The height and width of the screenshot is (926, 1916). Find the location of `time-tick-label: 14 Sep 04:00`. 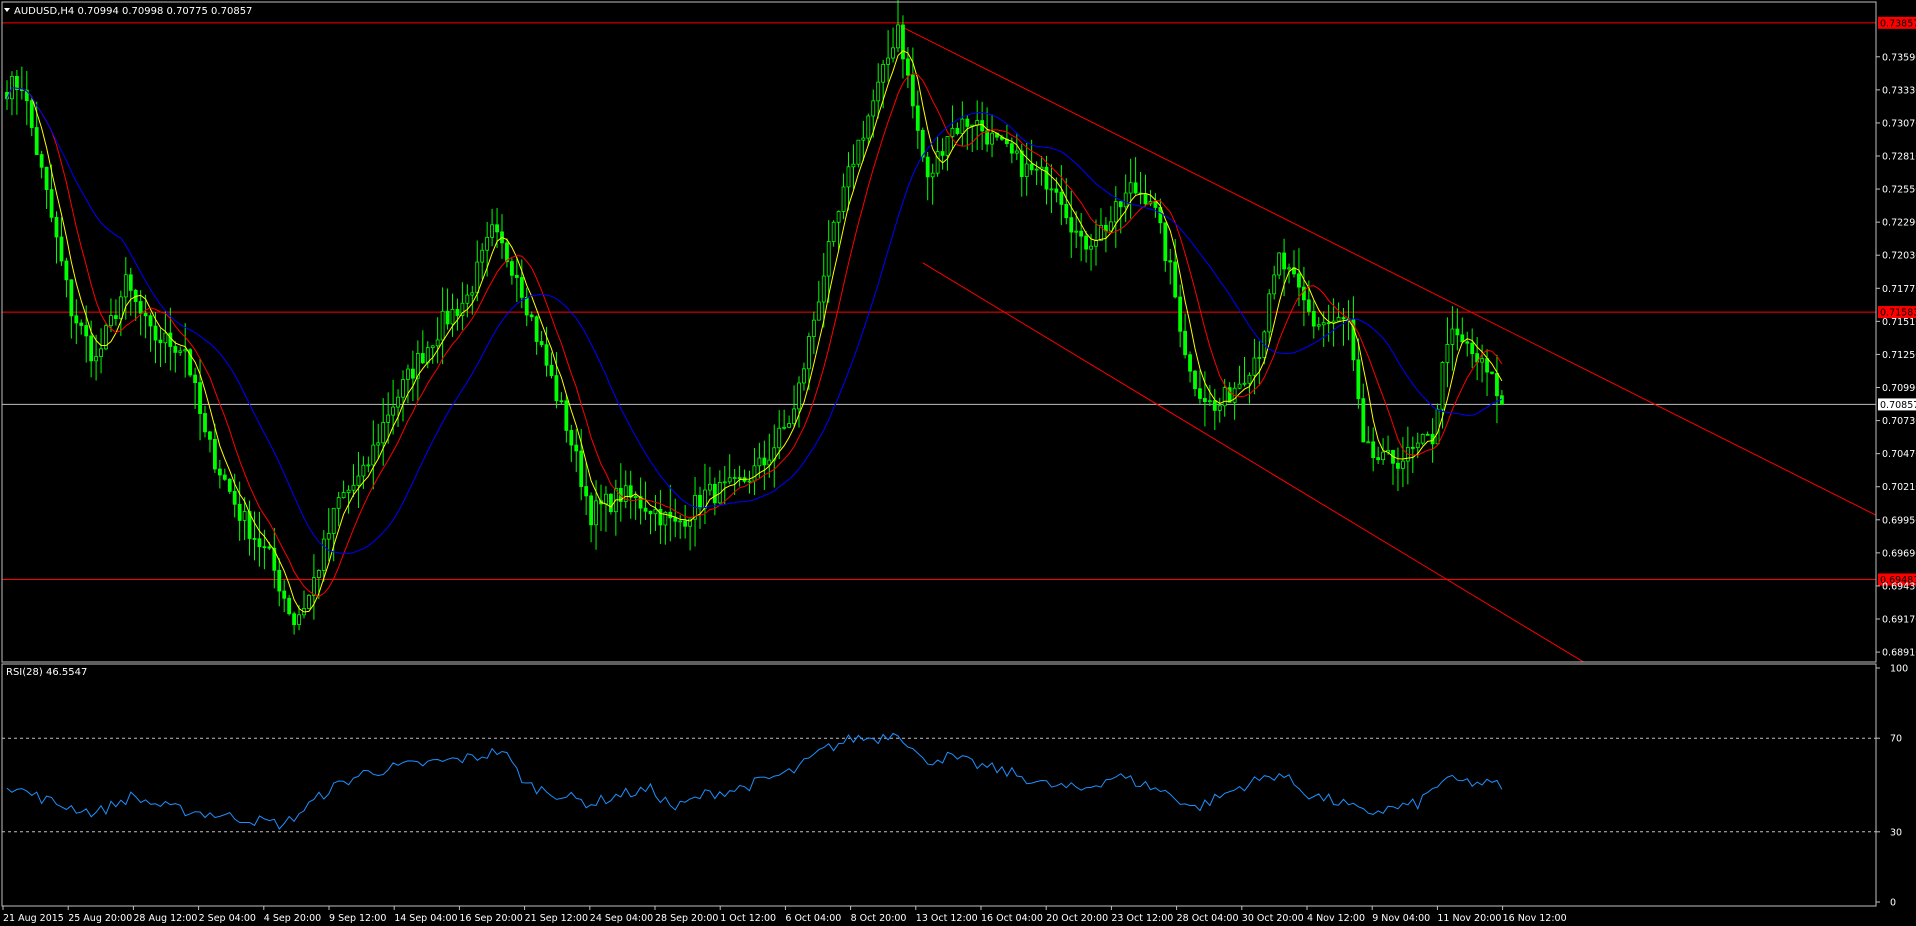

time-tick-label: 14 Sep 04:00 is located at coordinates (425, 918).